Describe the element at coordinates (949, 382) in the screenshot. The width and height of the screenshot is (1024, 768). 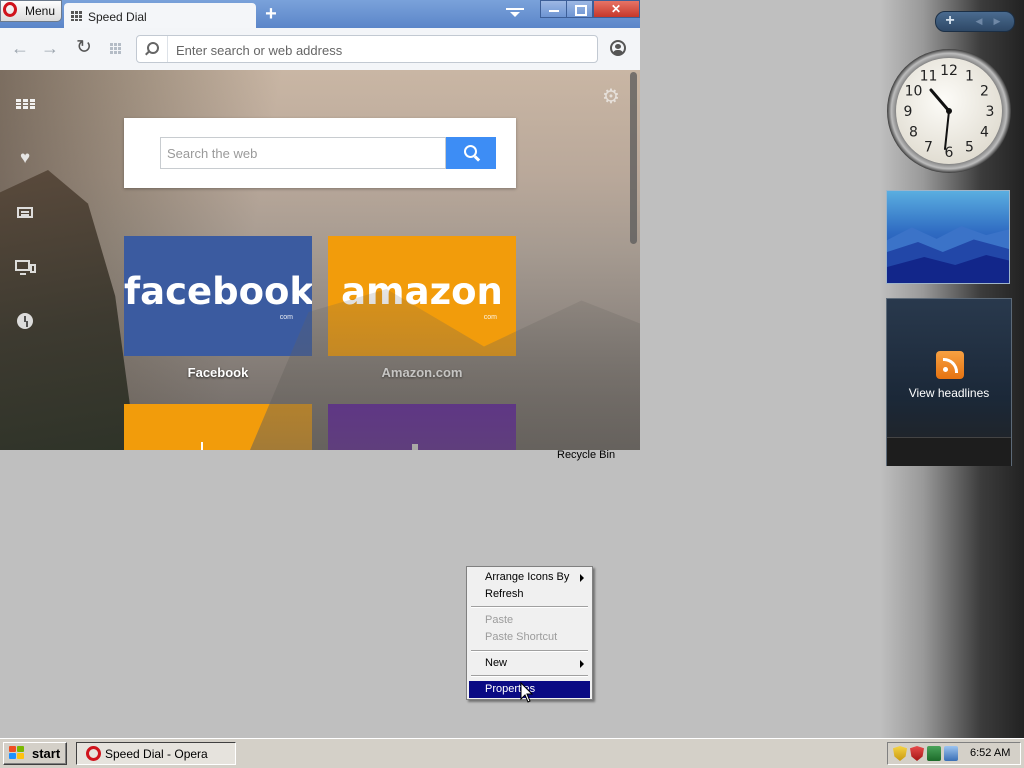
I see `feed-headlines-gadget: View headlines` at that location.